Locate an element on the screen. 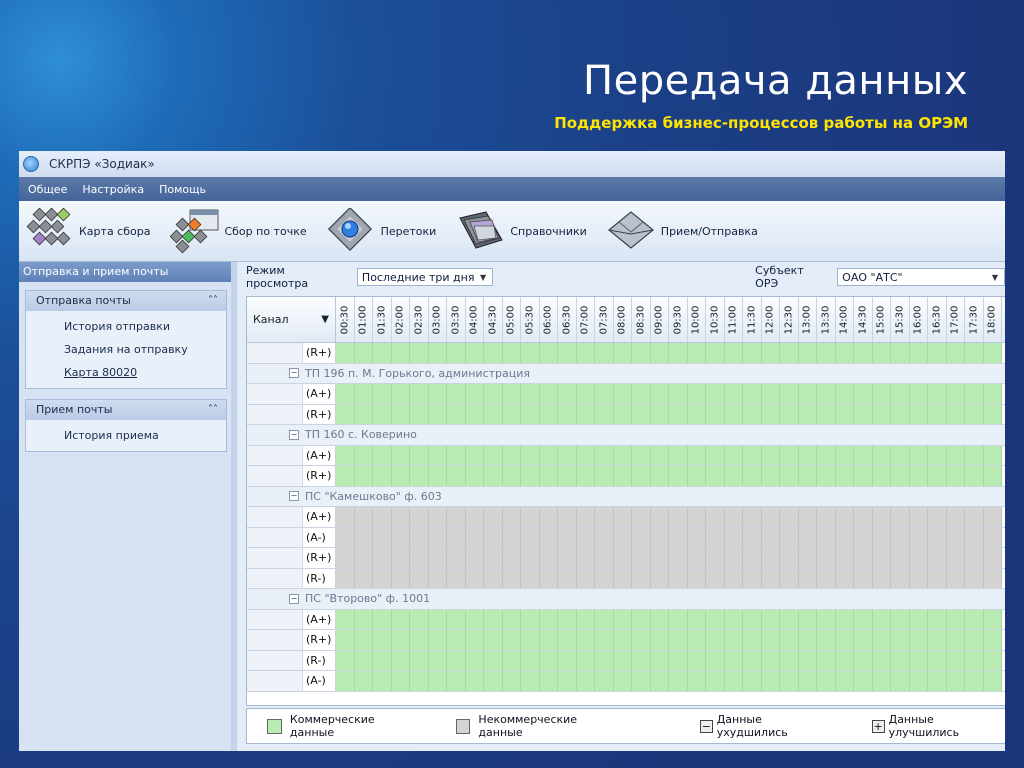 This screenshot has width=1024, height=768. group-row: − ТП 160 с. Коверино is located at coordinates (626, 435).